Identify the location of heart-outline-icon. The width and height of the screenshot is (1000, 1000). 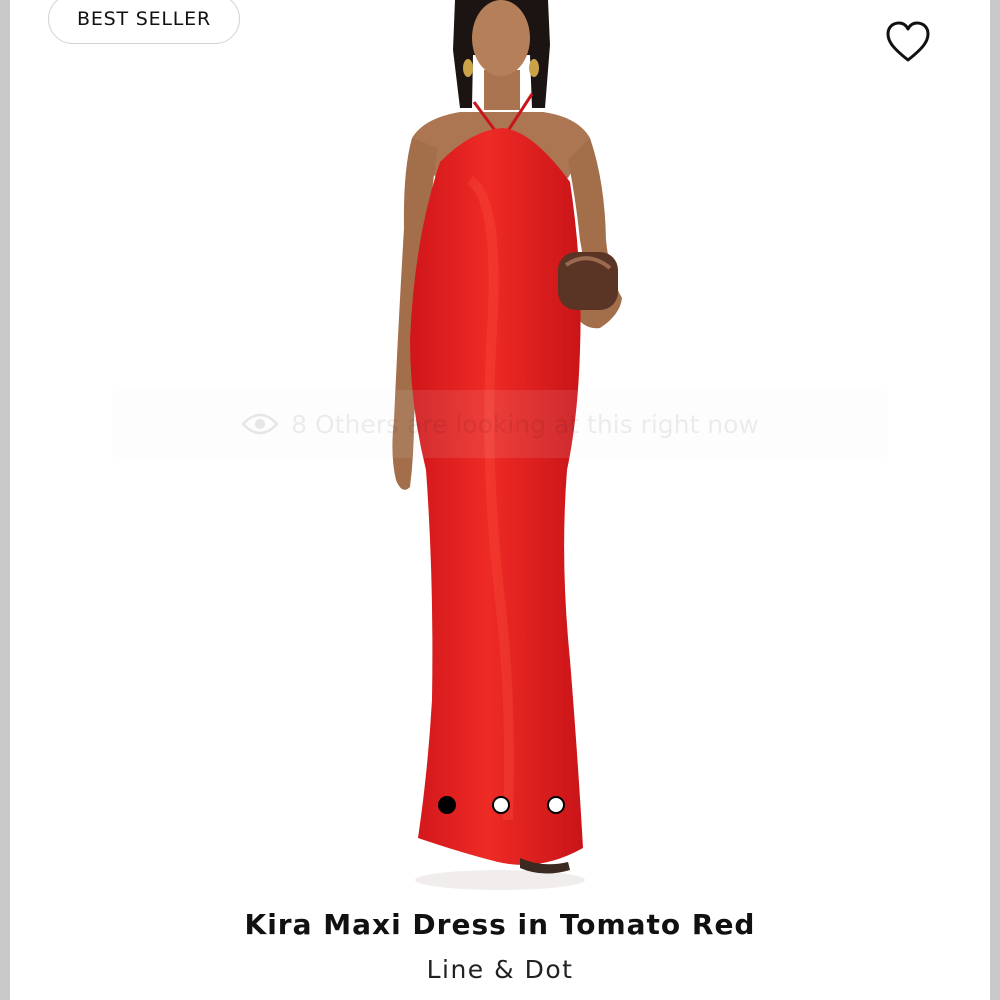
(908, 41).